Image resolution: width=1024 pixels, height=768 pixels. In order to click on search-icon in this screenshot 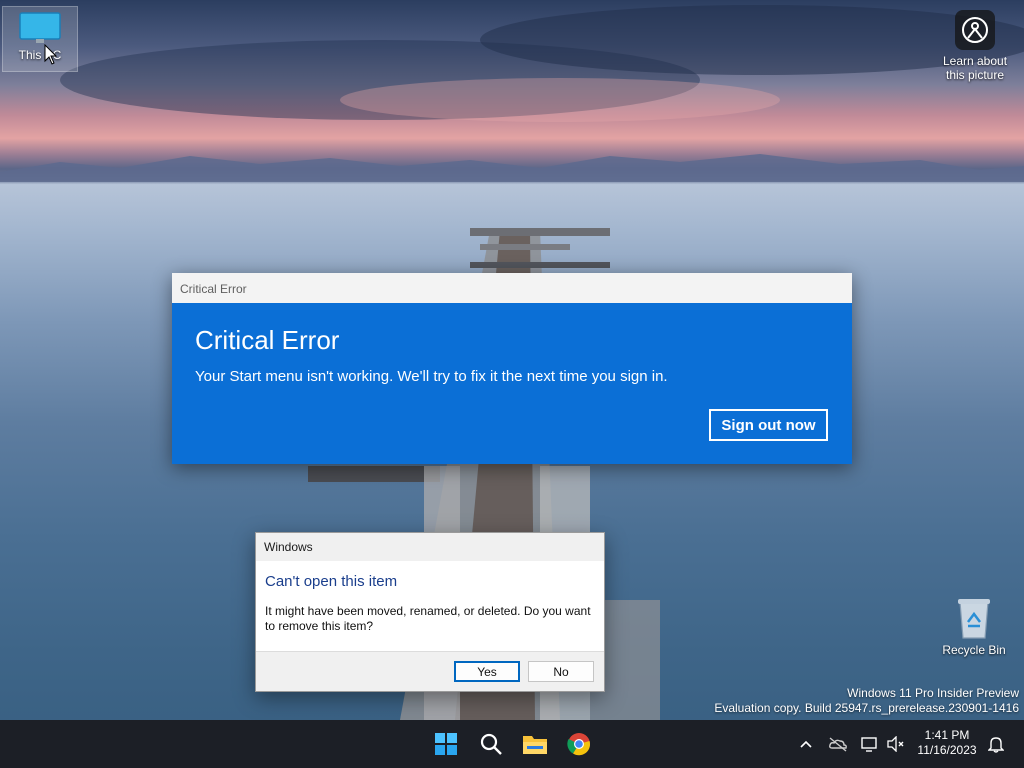, I will do `click(491, 744)`.